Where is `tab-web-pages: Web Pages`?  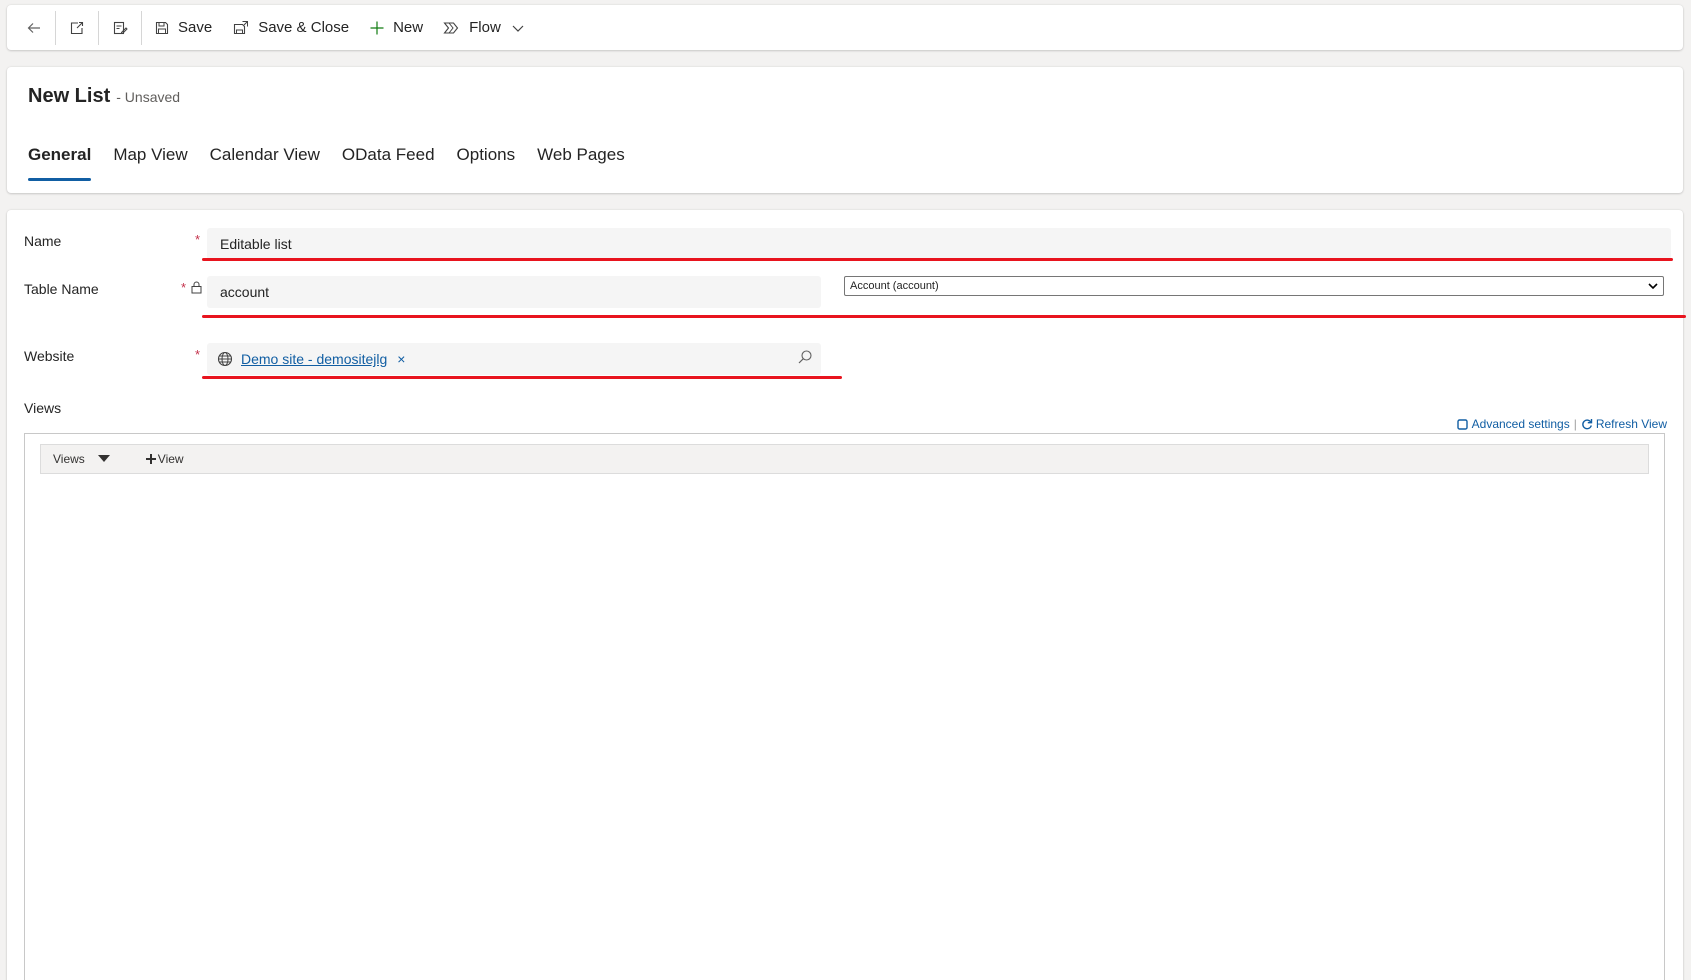
tab-web-pages: Web Pages is located at coordinates (581, 163).